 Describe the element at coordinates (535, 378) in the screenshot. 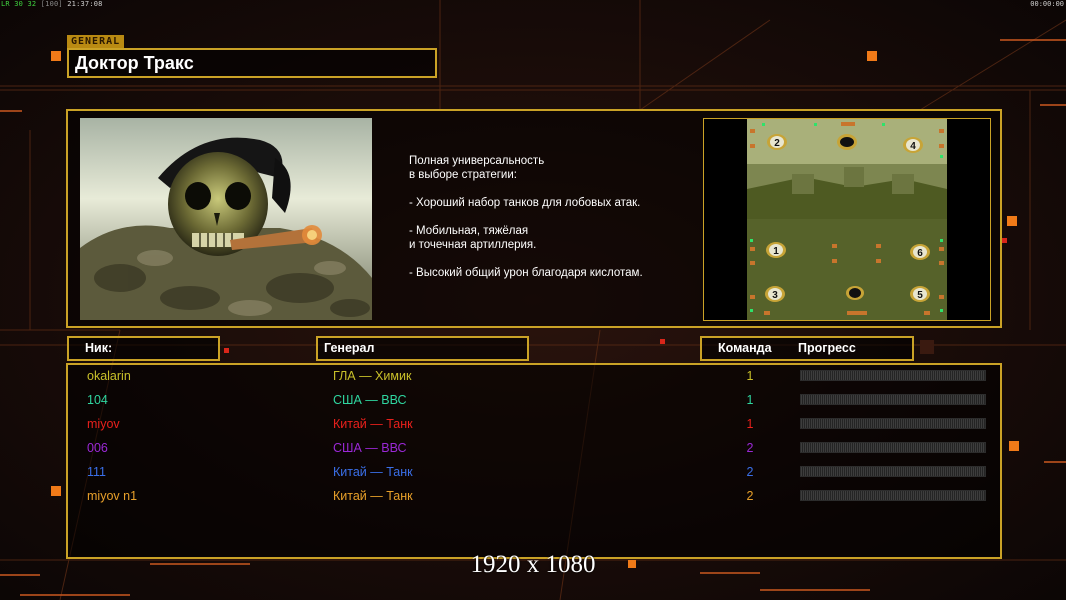

I see `player-row: okalarin ГЛА — Химик 1` at that location.